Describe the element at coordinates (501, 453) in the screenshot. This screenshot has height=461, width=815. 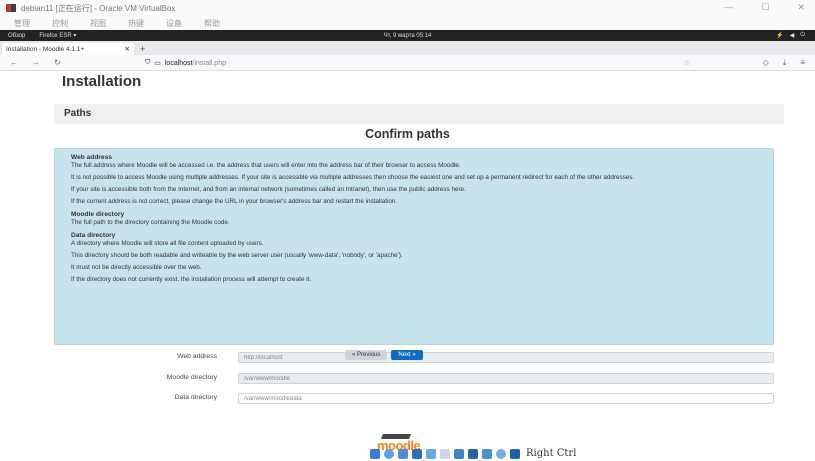
I see `mouse-integration-icon` at that location.